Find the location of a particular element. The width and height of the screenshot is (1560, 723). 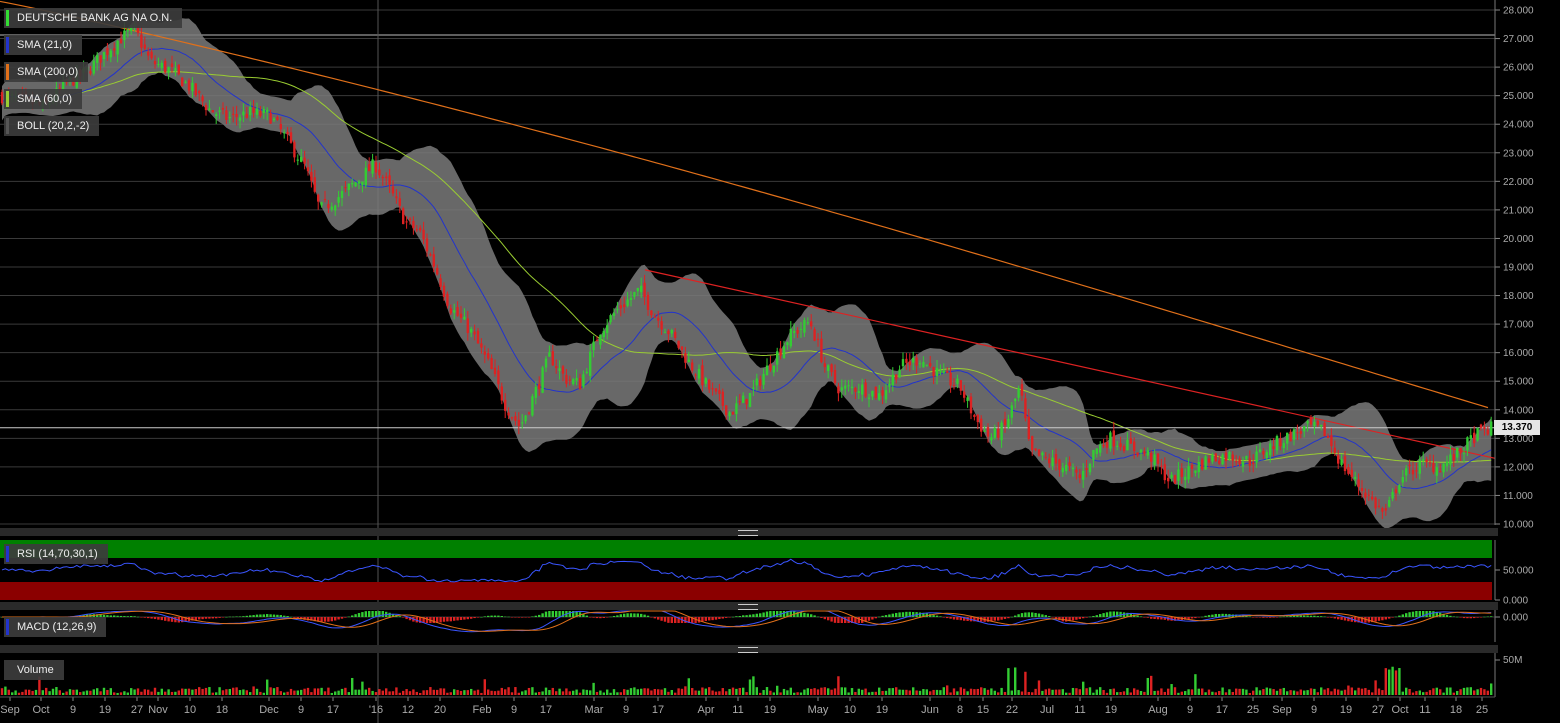

legend-instrument: DEUTSCHE BANK AG NA O.N. is located at coordinates (93, 18).